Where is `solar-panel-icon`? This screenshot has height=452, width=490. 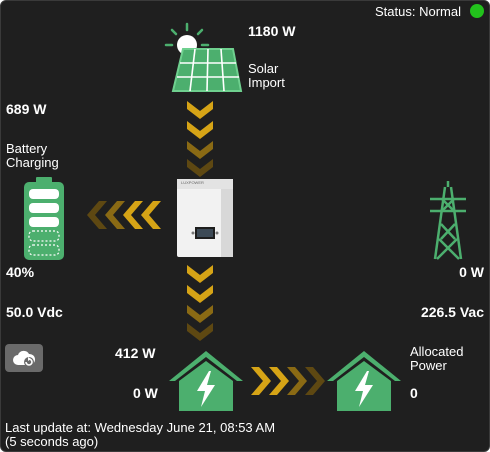
solar-panel-icon is located at coordinates (207, 70).